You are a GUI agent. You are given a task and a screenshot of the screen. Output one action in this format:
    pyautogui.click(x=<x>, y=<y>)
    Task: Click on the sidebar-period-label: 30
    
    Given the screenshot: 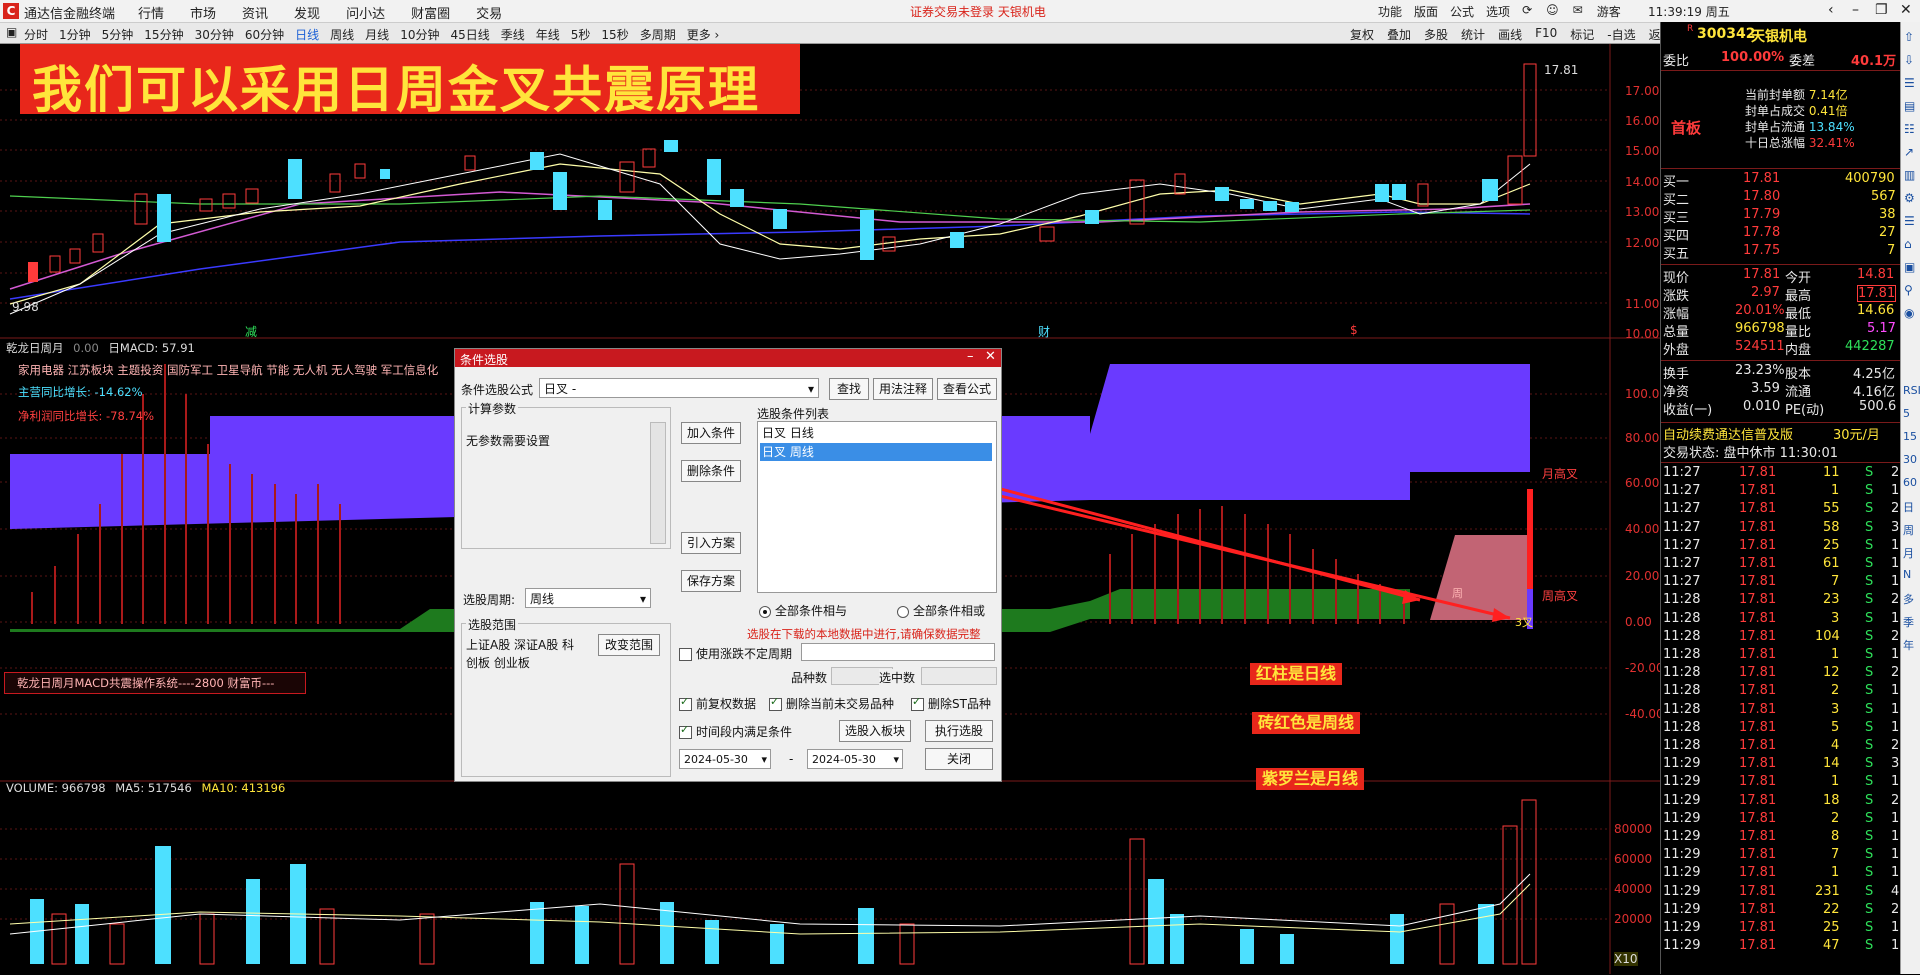 What is the action you would take?
    pyautogui.click(x=1910, y=459)
    